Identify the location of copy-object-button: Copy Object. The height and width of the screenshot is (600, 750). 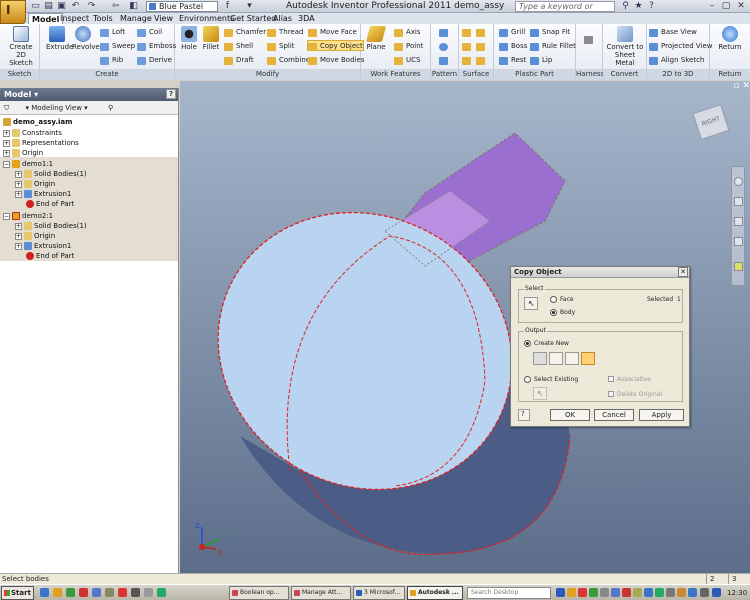
(335, 45).